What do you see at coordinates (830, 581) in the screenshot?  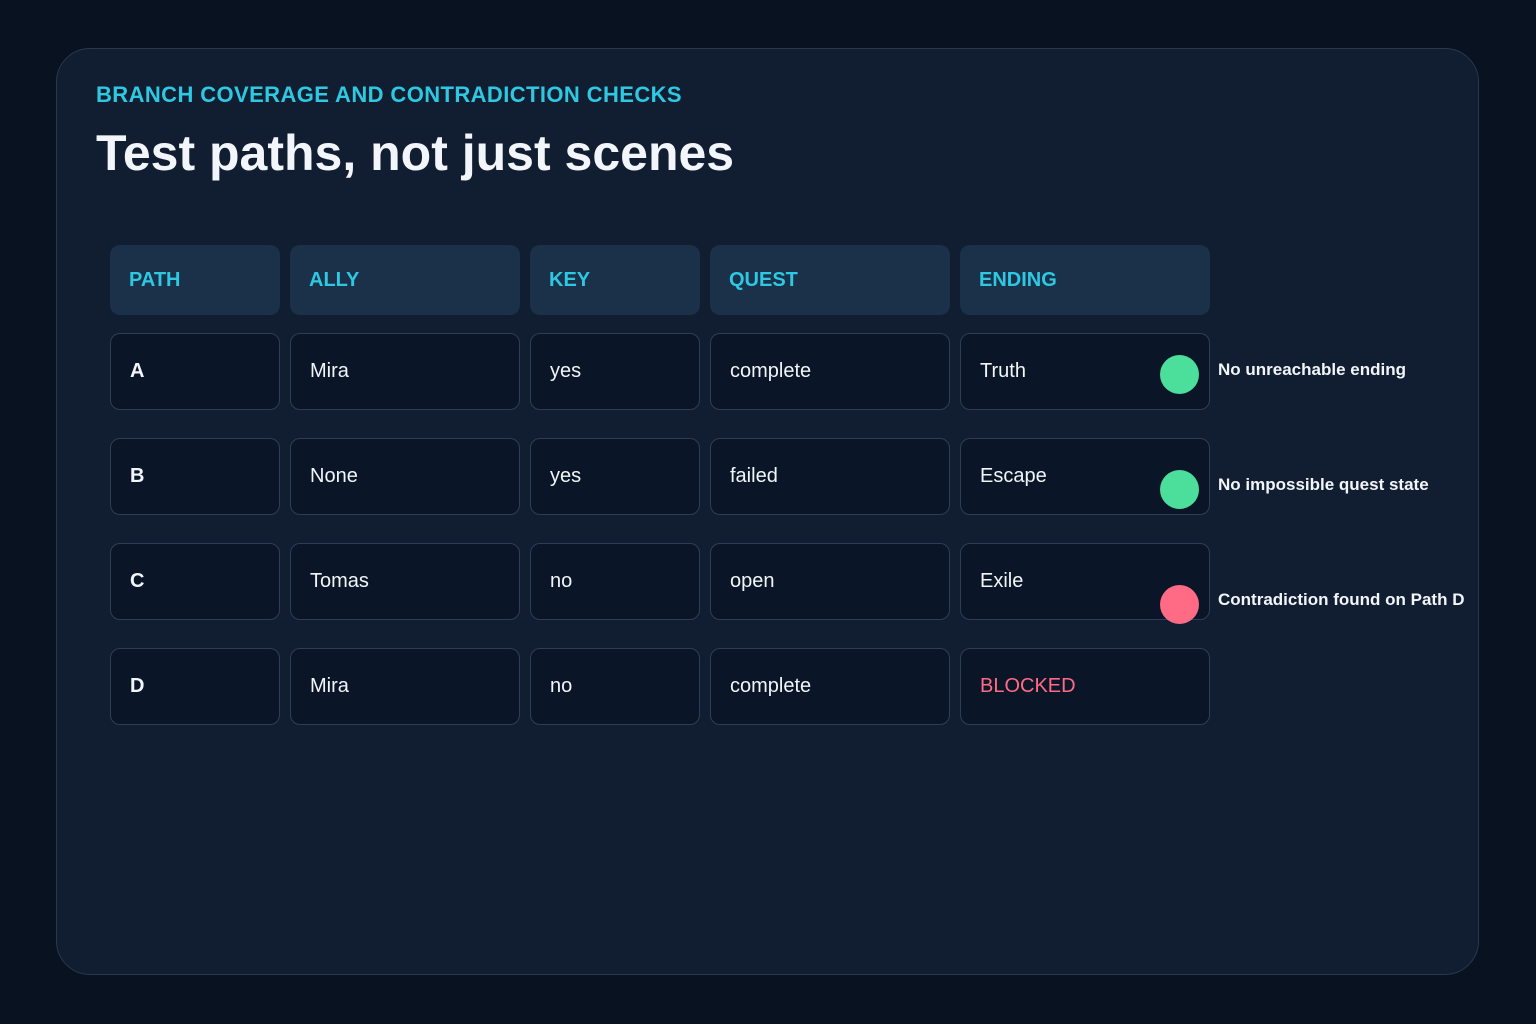 I see `table-cell-quest: open` at bounding box center [830, 581].